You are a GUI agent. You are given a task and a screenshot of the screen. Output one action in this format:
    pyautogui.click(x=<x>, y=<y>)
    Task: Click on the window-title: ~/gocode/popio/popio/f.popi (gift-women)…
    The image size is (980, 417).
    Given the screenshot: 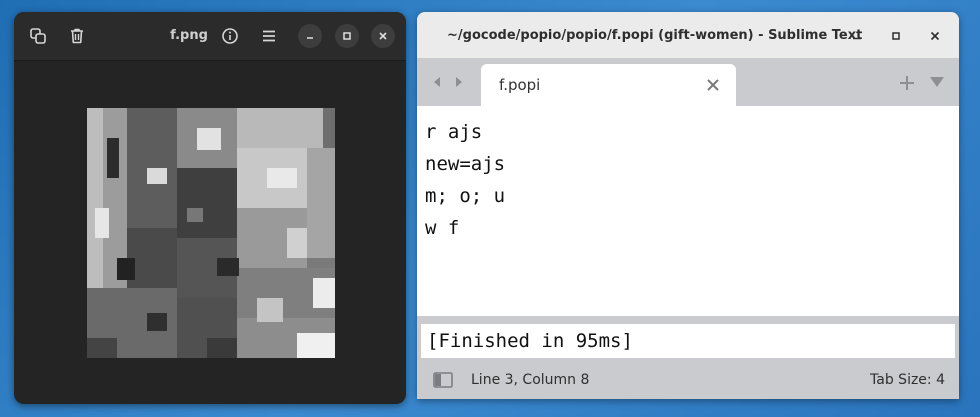 What is the action you would take?
    pyautogui.click(x=655, y=35)
    